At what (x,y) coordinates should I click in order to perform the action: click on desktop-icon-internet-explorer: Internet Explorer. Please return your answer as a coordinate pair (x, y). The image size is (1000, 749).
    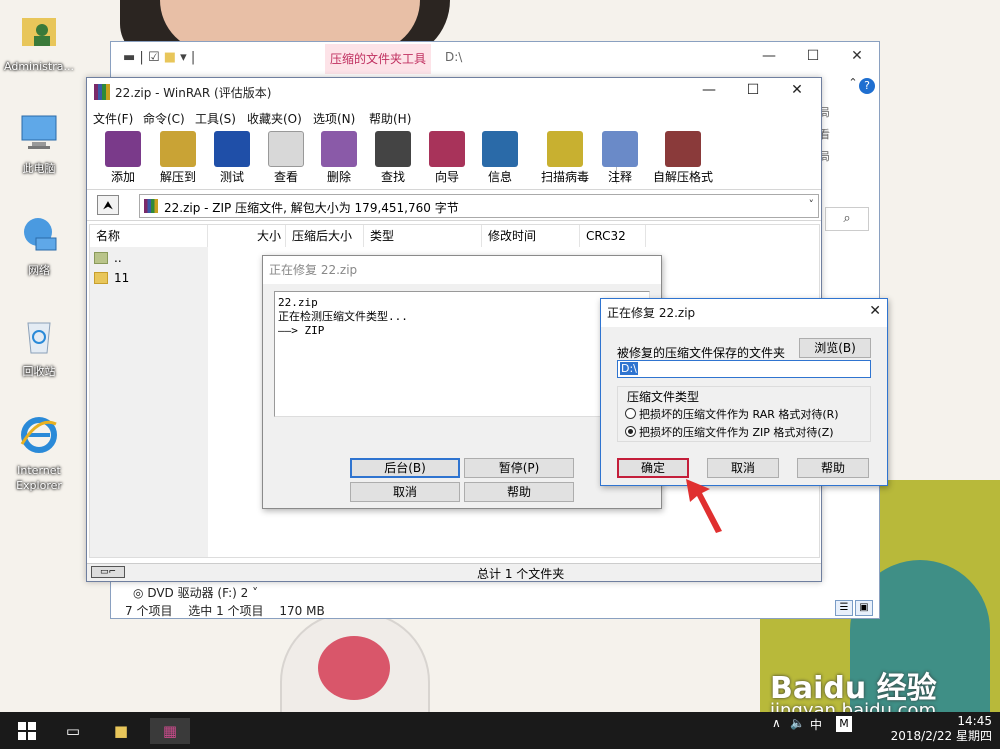
    Looking at the image, I should click on (39, 453).